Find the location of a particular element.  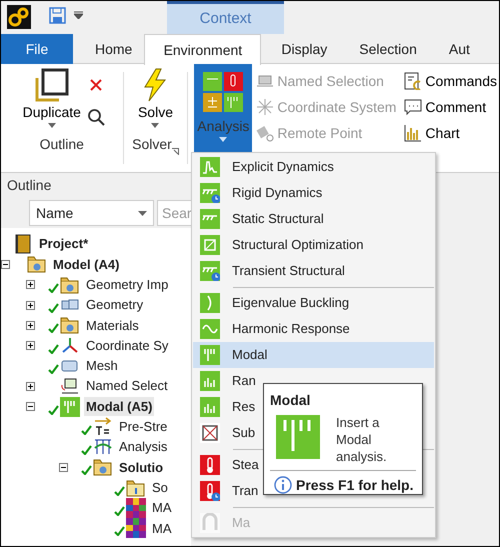

panel-title: Outline is located at coordinates (29, 185).